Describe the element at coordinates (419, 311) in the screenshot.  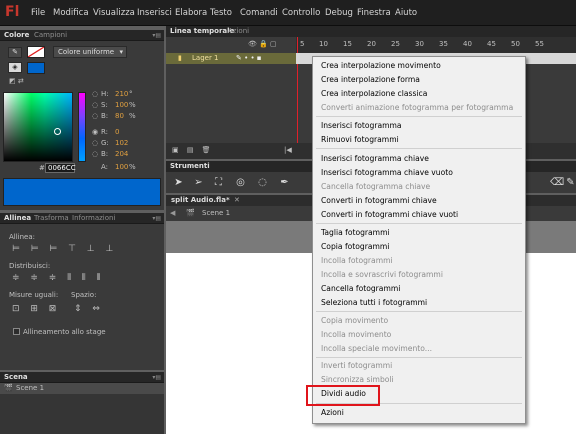
I see `menu-separator` at that location.